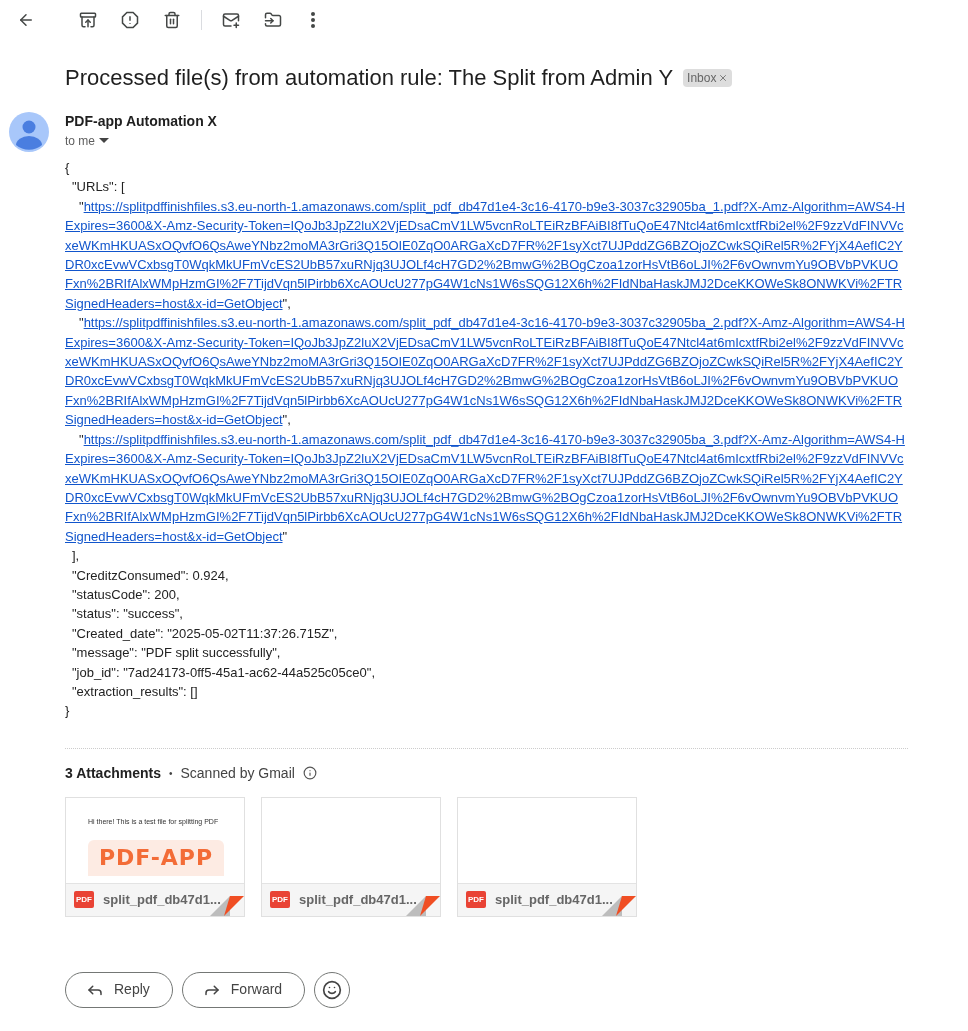 This screenshot has width=968, height=1031. What do you see at coordinates (723, 78) in the screenshot?
I see `close-icon` at bounding box center [723, 78].